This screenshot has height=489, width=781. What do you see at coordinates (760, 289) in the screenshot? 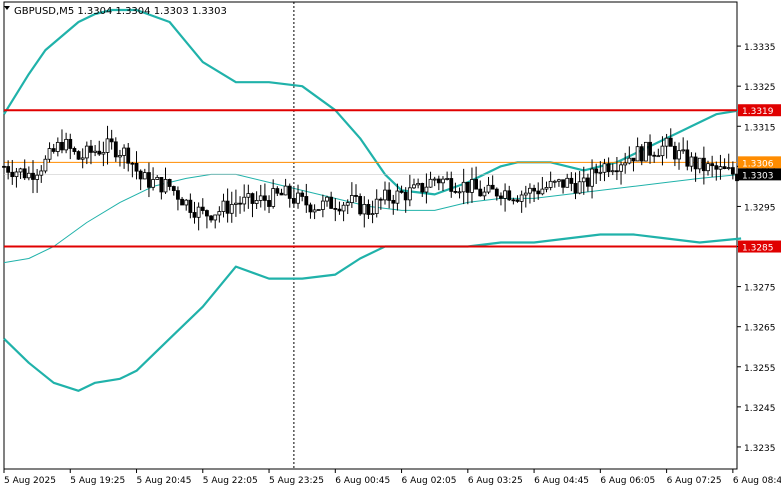
I see `y-tick-label: 1.3275` at bounding box center [760, 289].